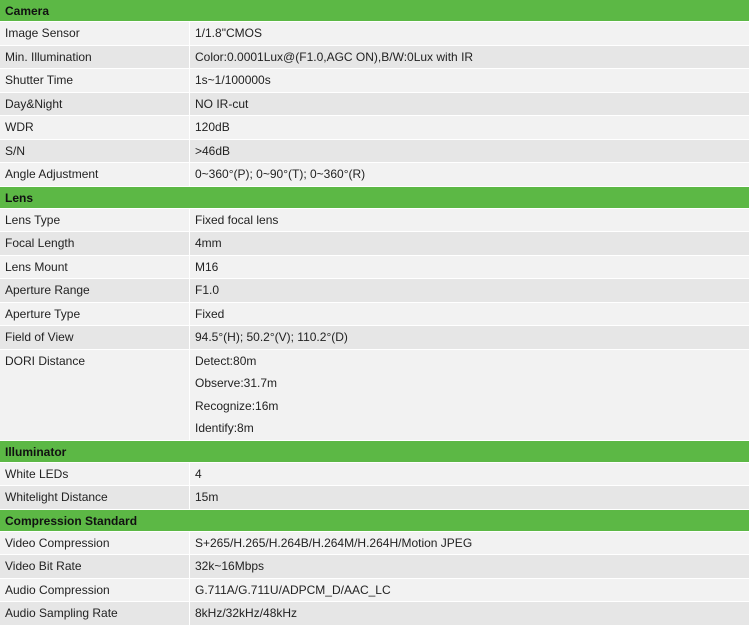 The height and width of the screenshot is (629, 749). I want to click on spec-value-line: Observe:31.7m, so click(236, 383).